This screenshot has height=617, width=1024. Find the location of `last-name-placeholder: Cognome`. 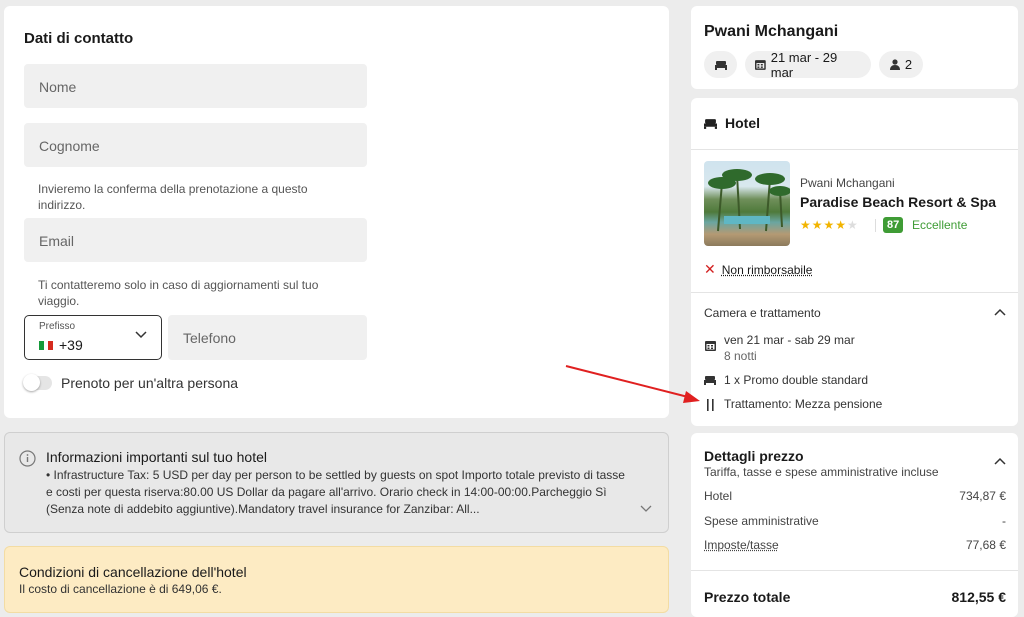

last-name-placeholder: Cognome is located at coordinates (69, 146).